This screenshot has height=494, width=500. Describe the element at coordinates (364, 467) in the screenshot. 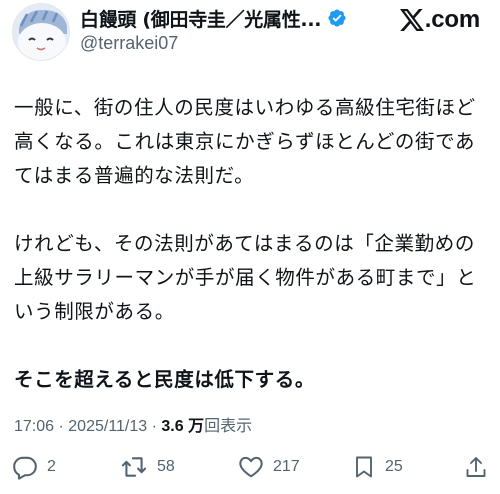

I see `bookmark-icon` at that location.